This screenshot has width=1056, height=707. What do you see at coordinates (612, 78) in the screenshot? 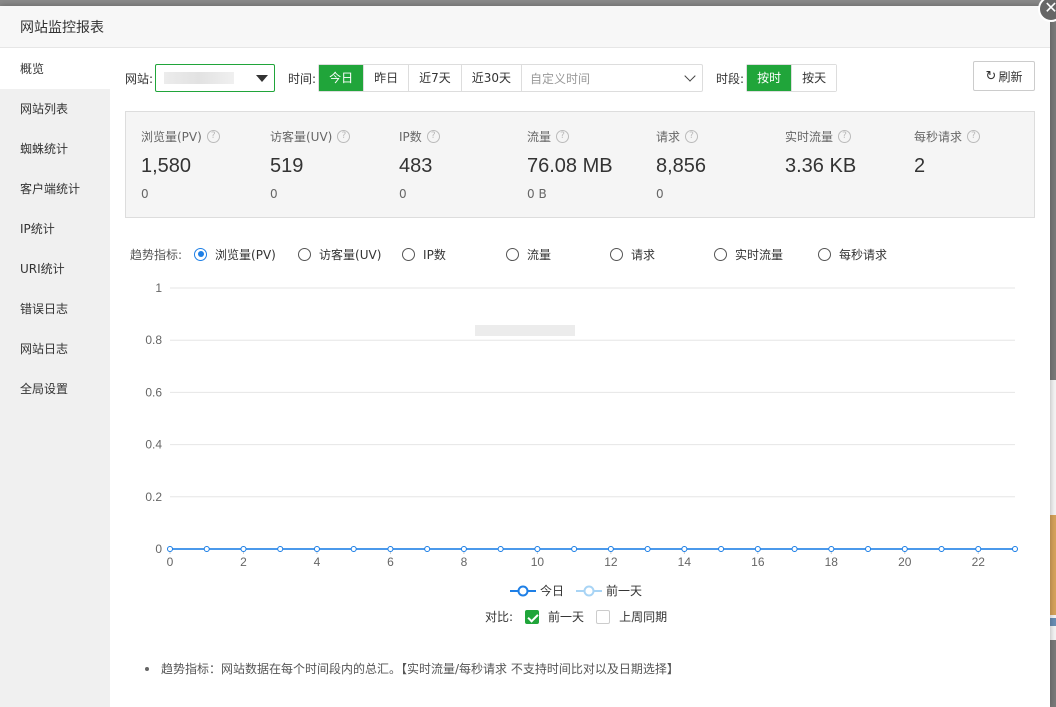
I see `custom-time-select: 自定义时间` at bounding box center [612, 78].